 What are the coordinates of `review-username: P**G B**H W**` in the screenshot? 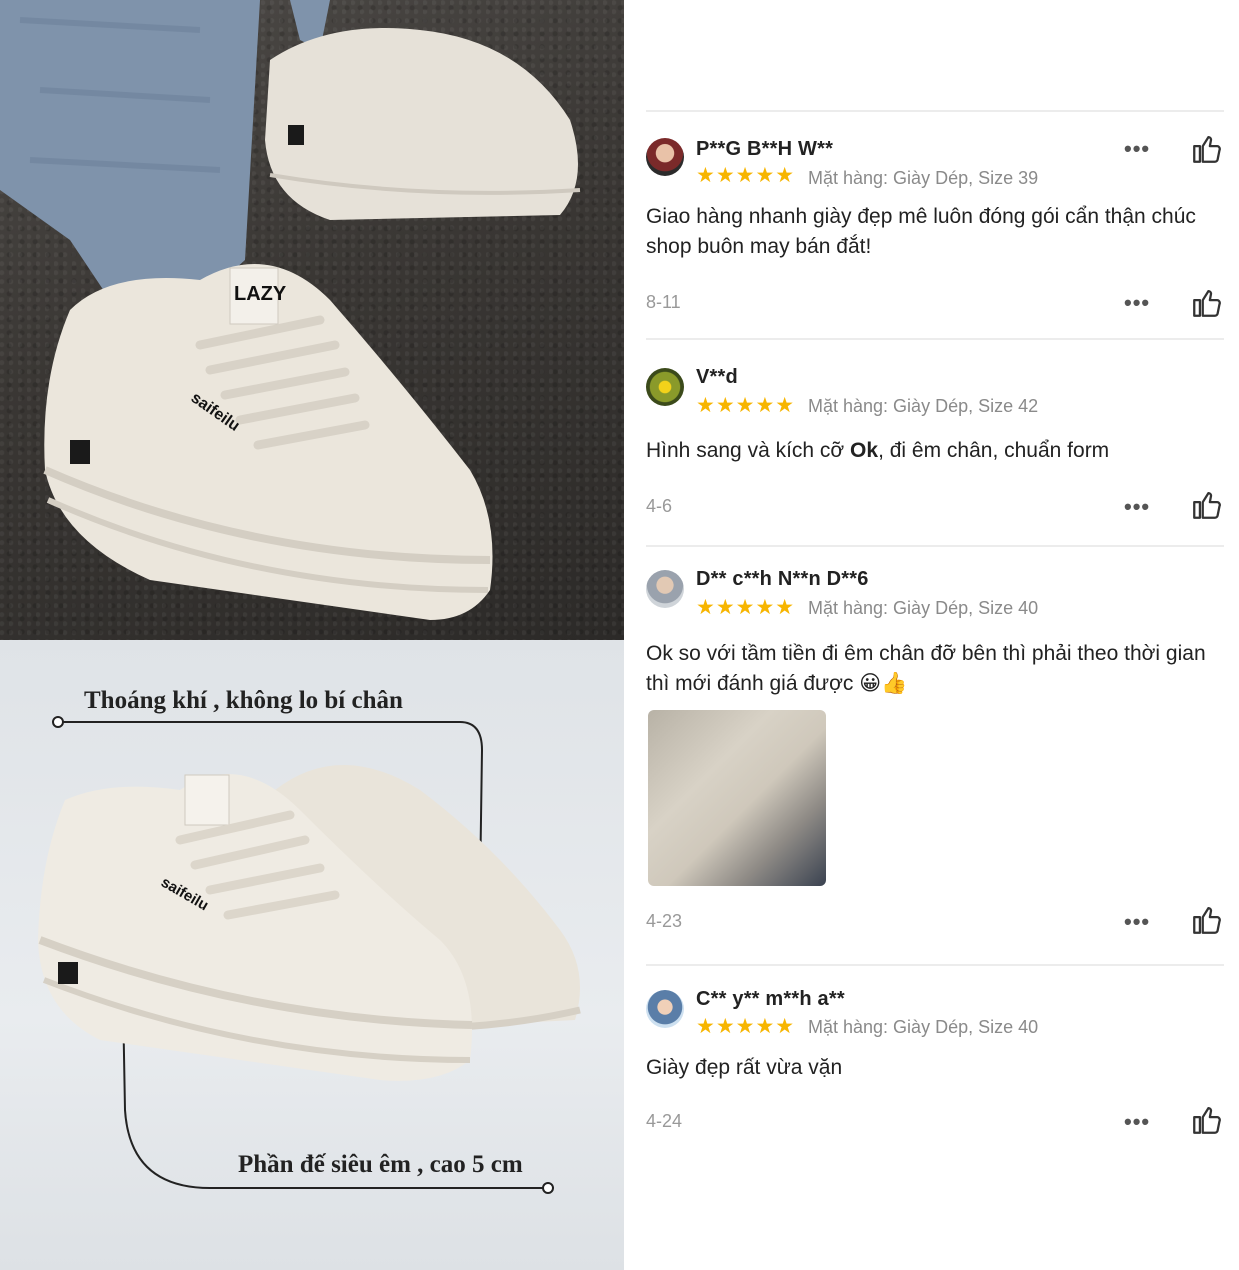 It's located at (765, 149).